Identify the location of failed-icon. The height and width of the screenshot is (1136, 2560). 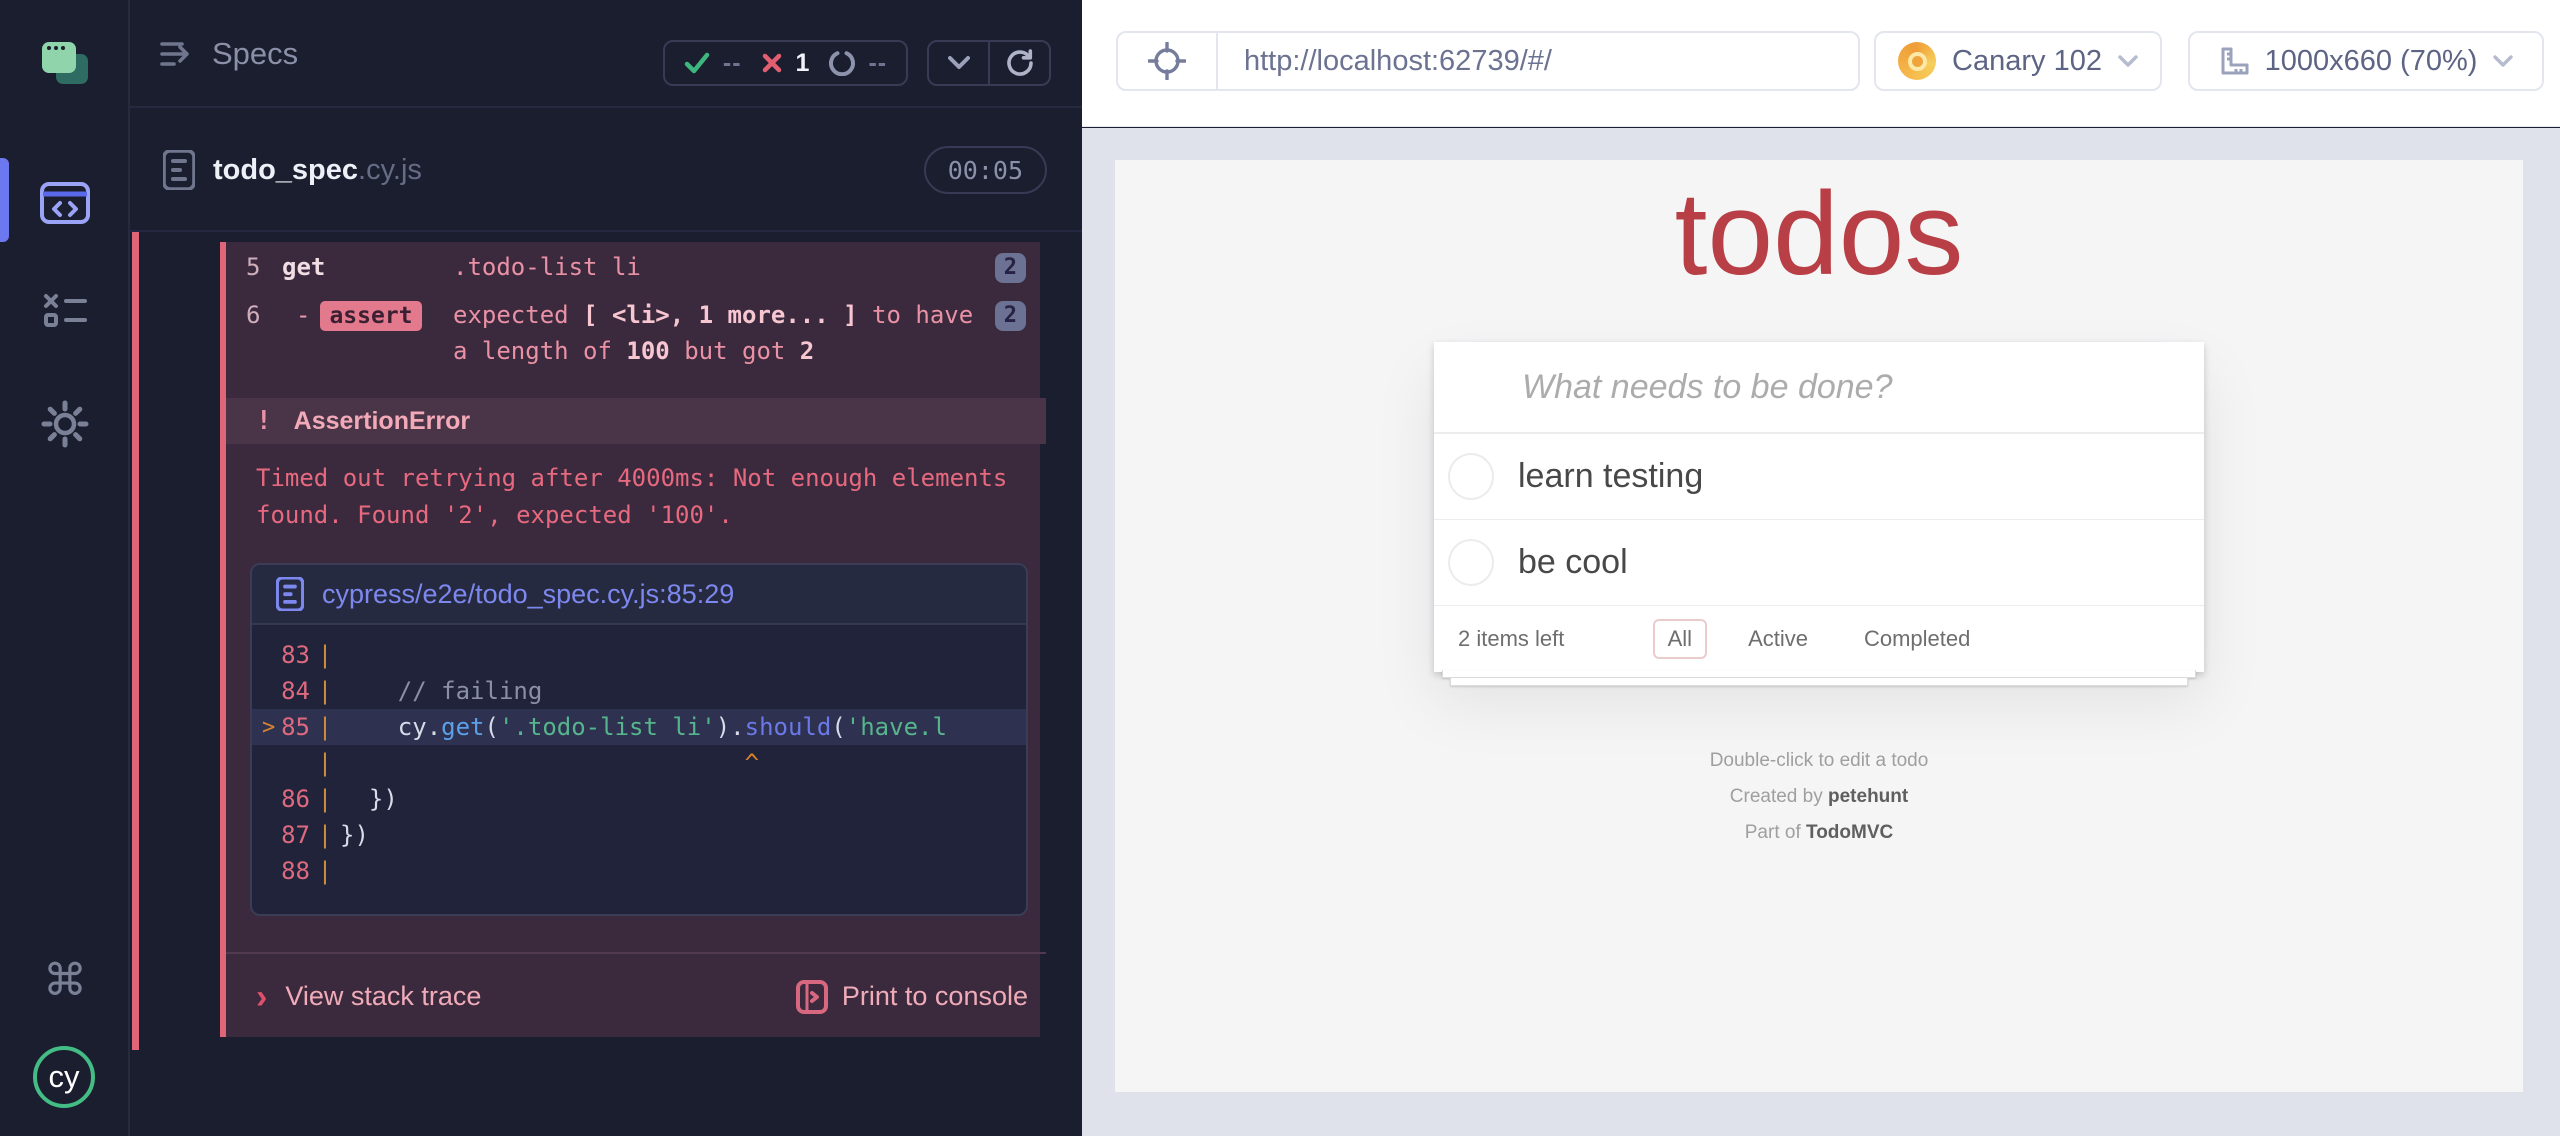
(772, 63).